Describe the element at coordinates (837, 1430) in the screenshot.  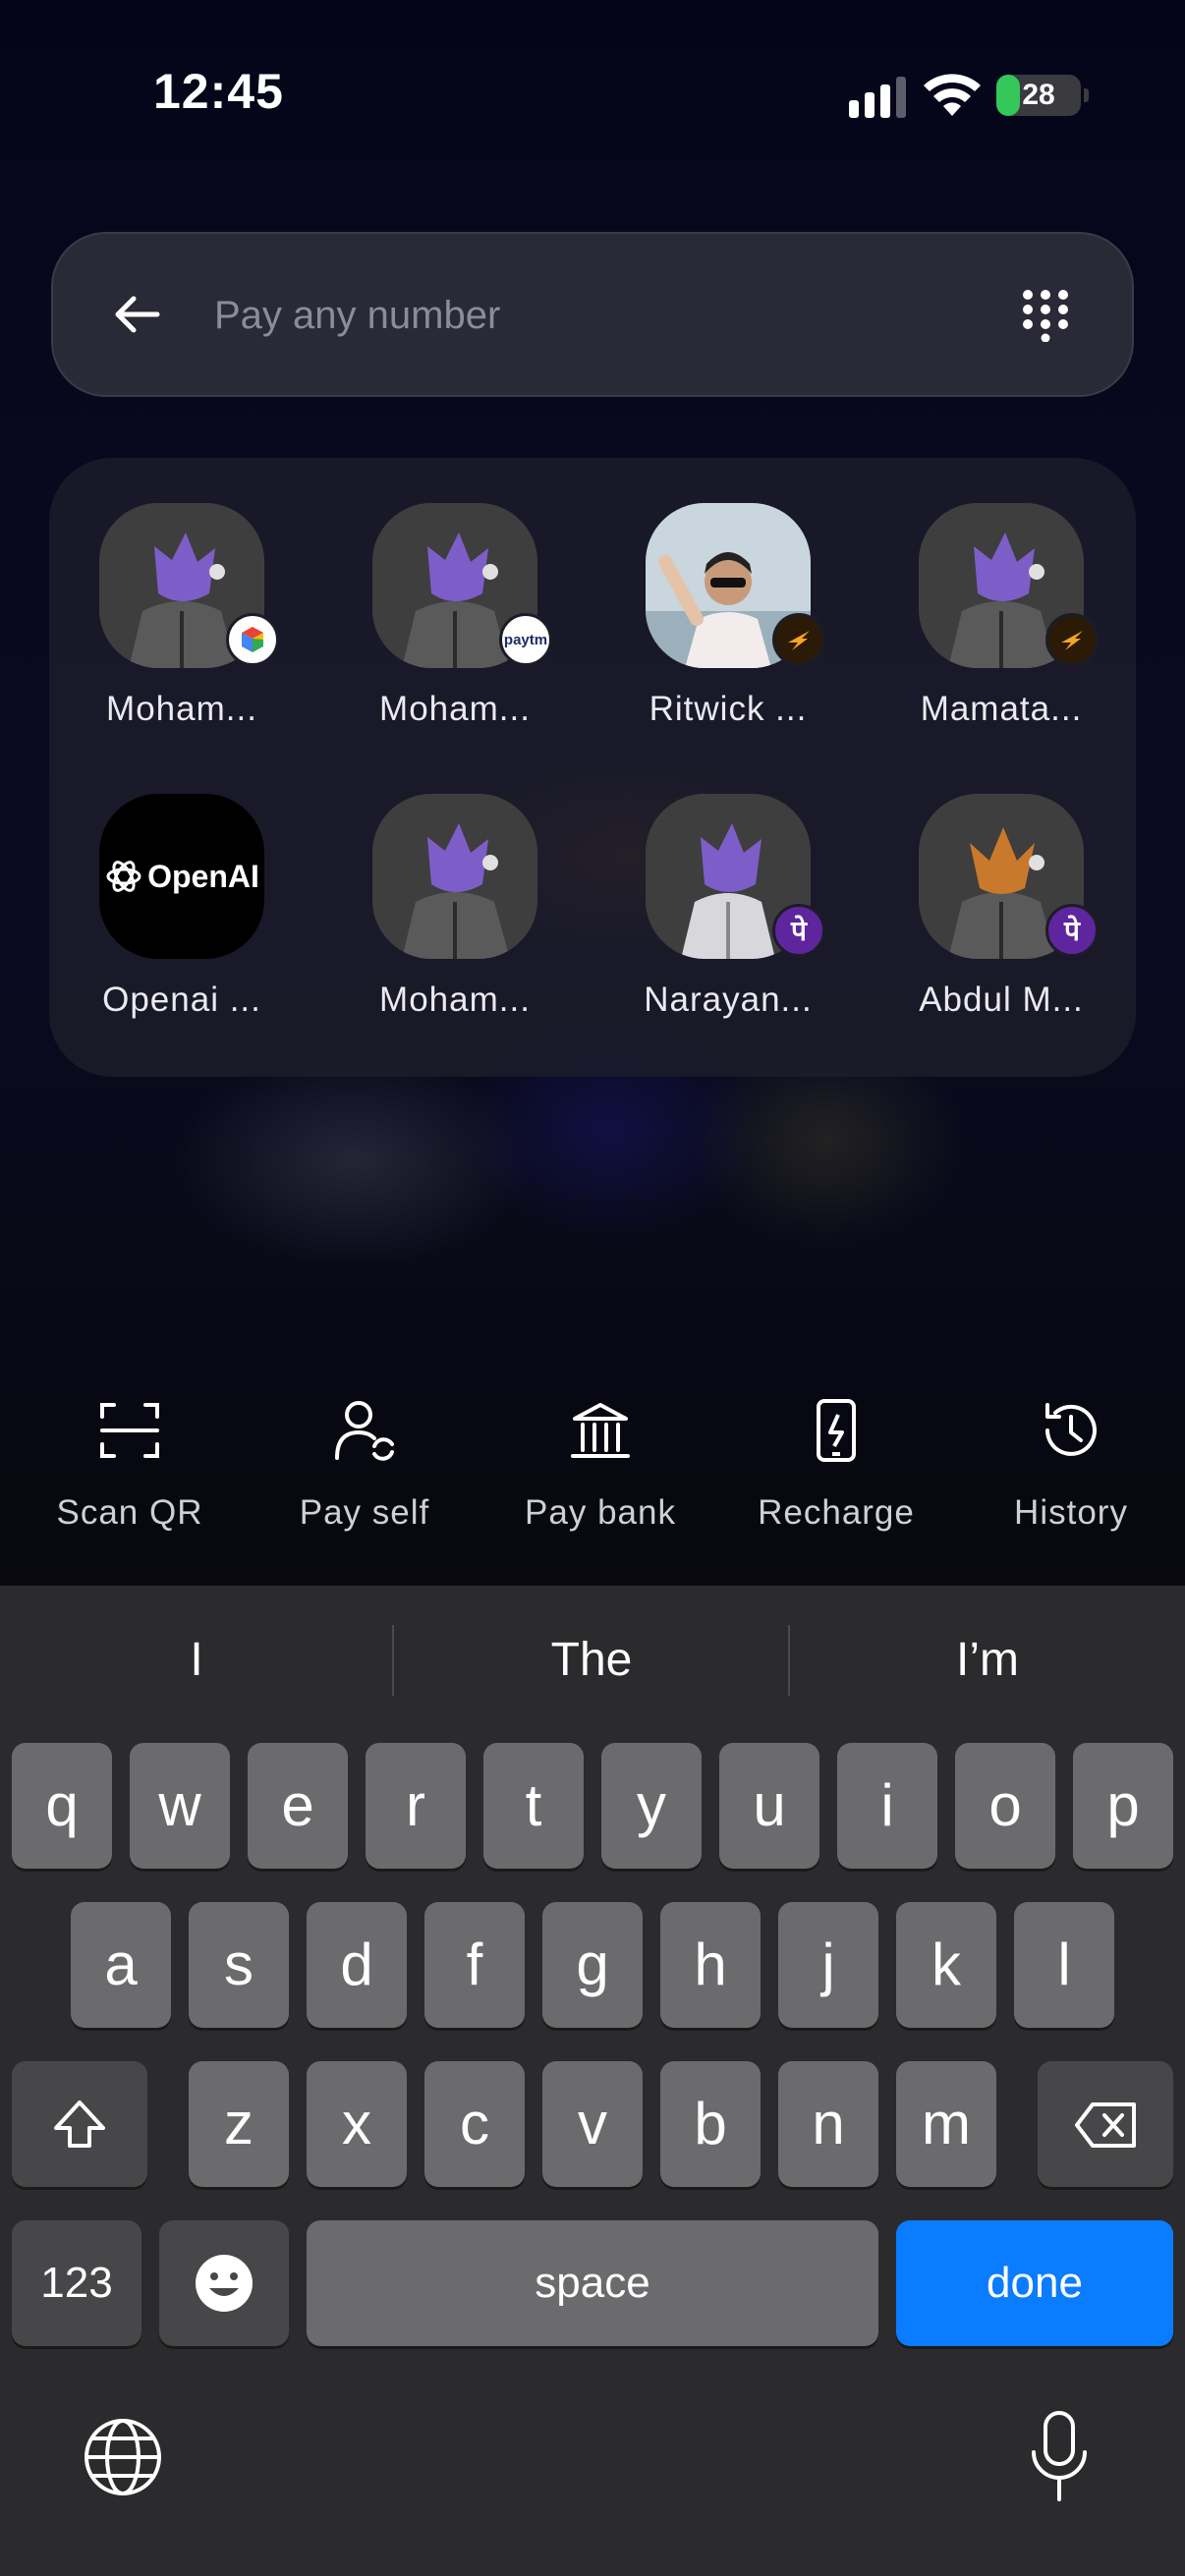
I see `recharge-icon` at that location.